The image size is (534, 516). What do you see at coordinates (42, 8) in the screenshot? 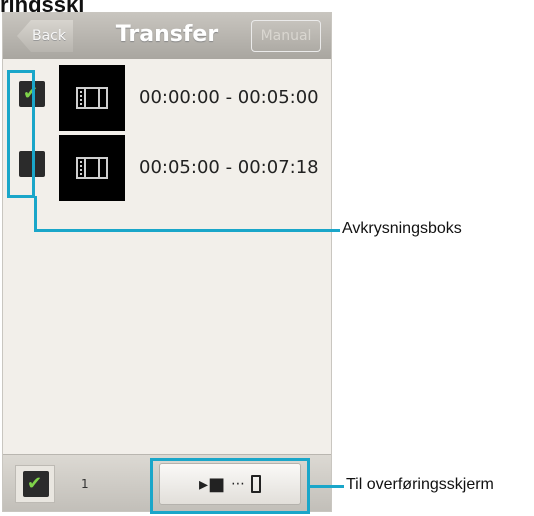
I see `top-clipped-text: ringsskj` at bounding box center [42, 8].